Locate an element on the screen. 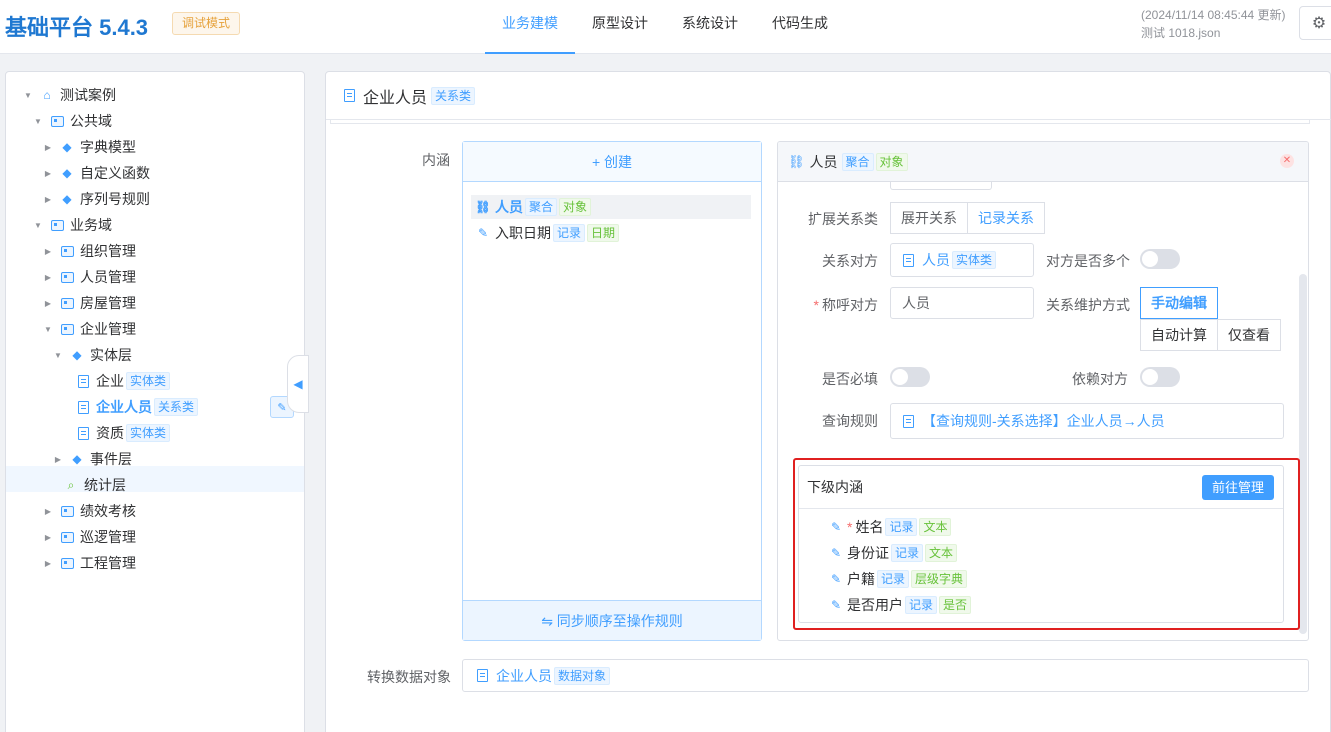  tree-node-label: 事件层 is located at coordinates (111, 459).